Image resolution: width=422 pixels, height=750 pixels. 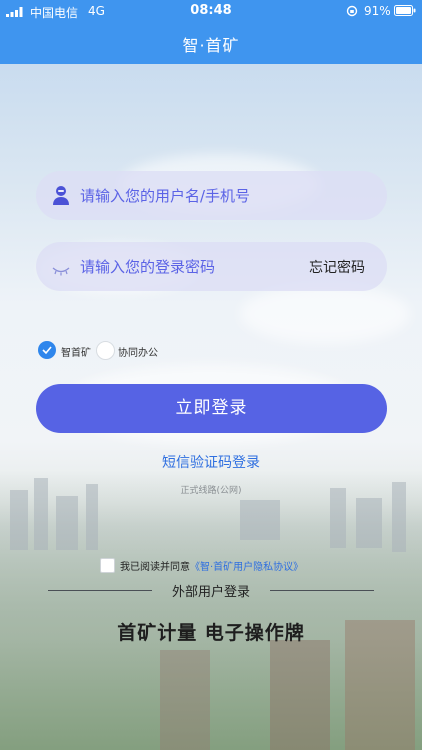 I want to click on nav-bar: 智·首矿, so click(x=211, y=43).